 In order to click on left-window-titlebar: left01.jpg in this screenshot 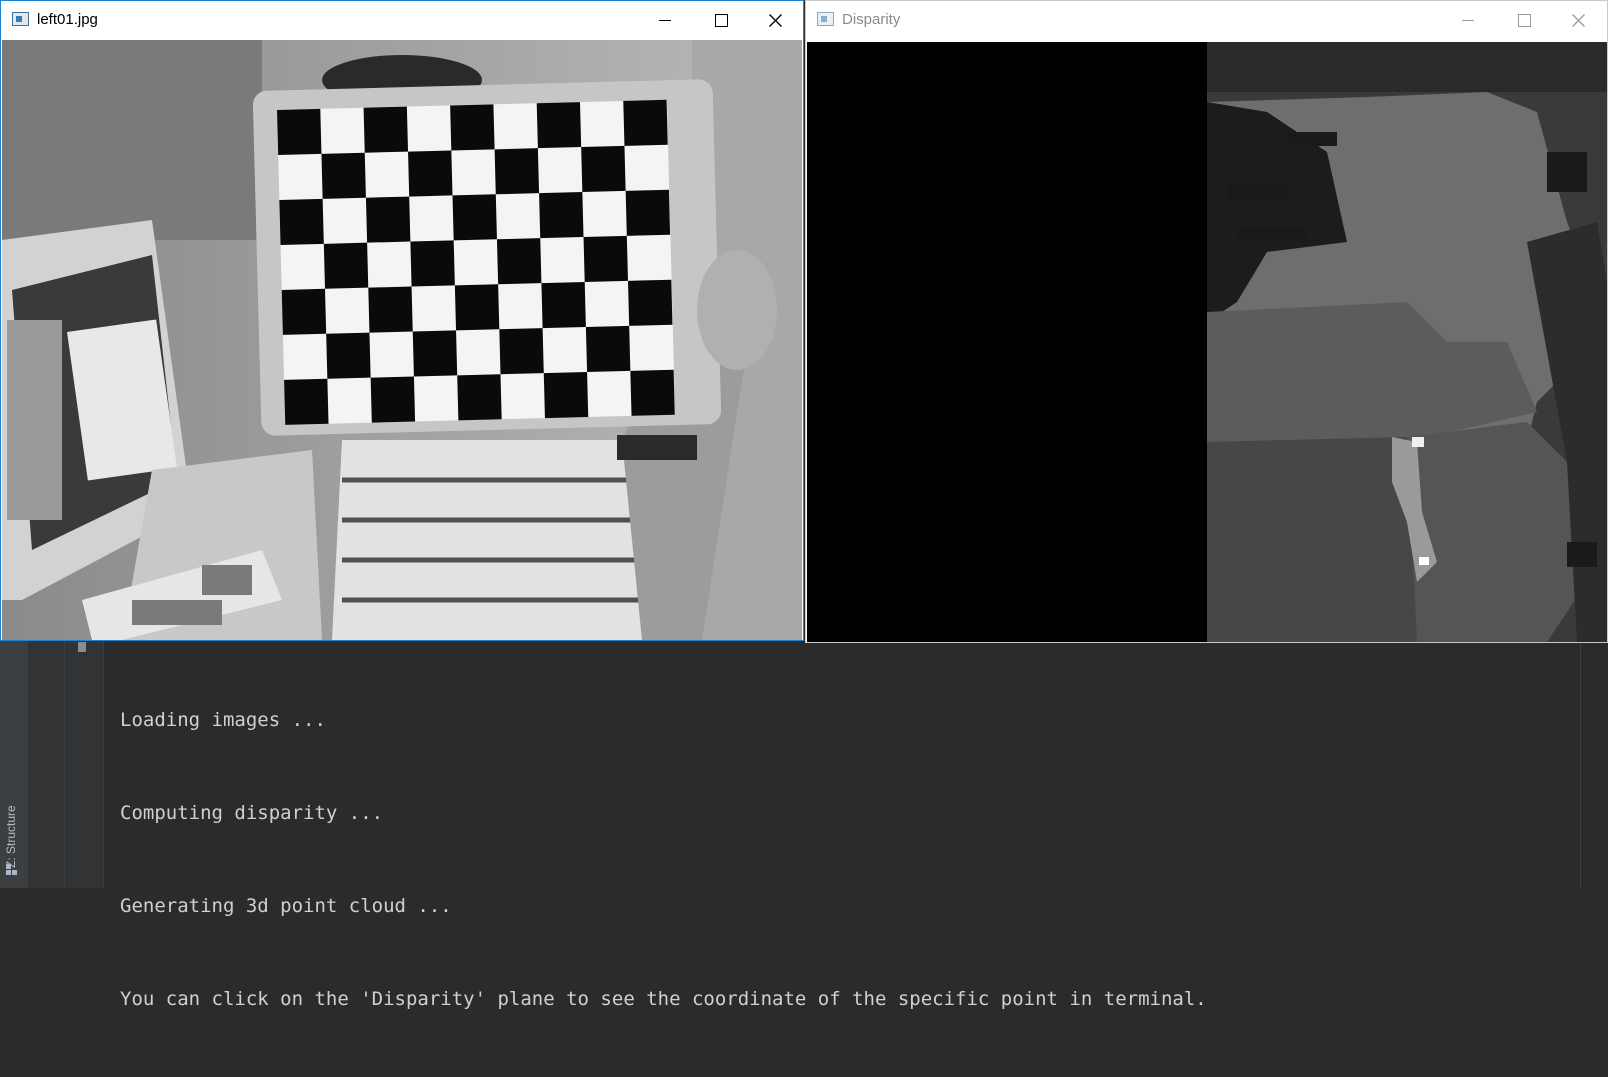, I will do `click(402, 20)`.